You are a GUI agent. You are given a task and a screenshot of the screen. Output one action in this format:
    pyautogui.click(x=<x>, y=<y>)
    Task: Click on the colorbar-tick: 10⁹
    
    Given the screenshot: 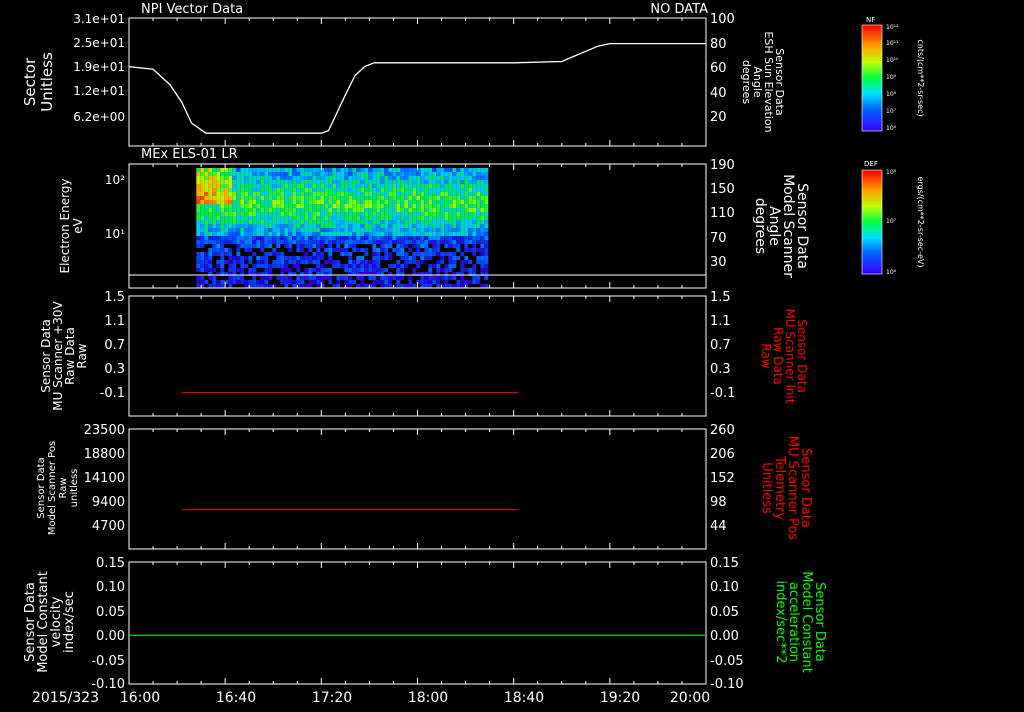 What is the action you would take?
    pyautogui.click(x=891, y=77)
    